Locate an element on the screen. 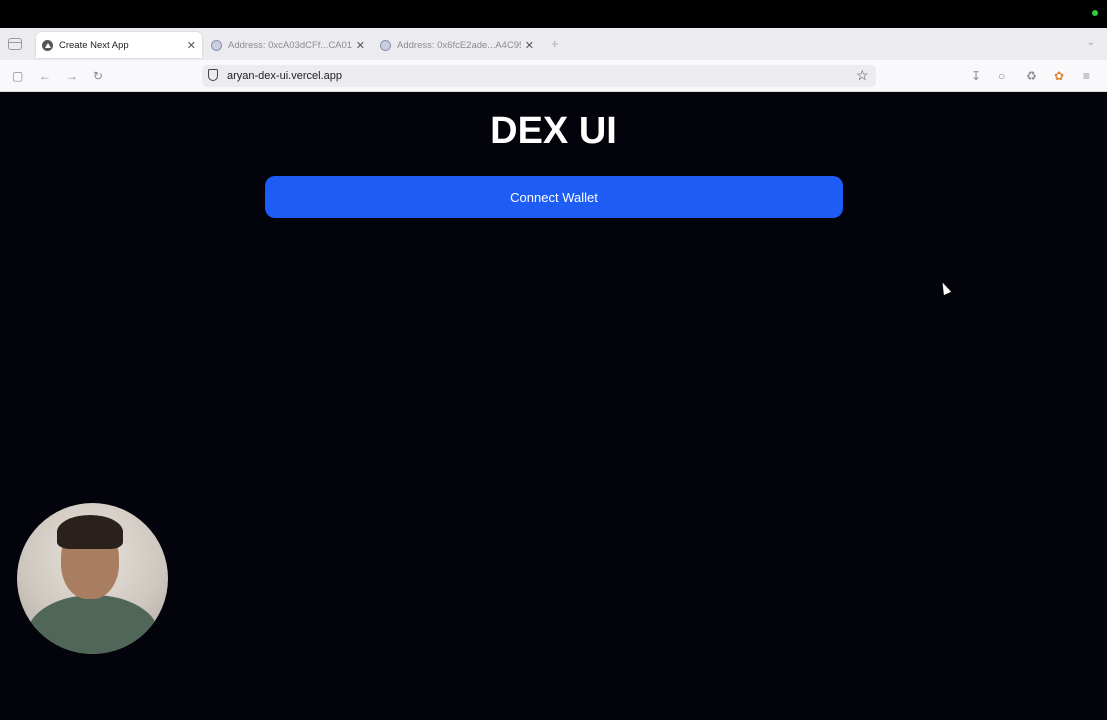  recording-indicator-icon is located at coordinates (1095, 13).